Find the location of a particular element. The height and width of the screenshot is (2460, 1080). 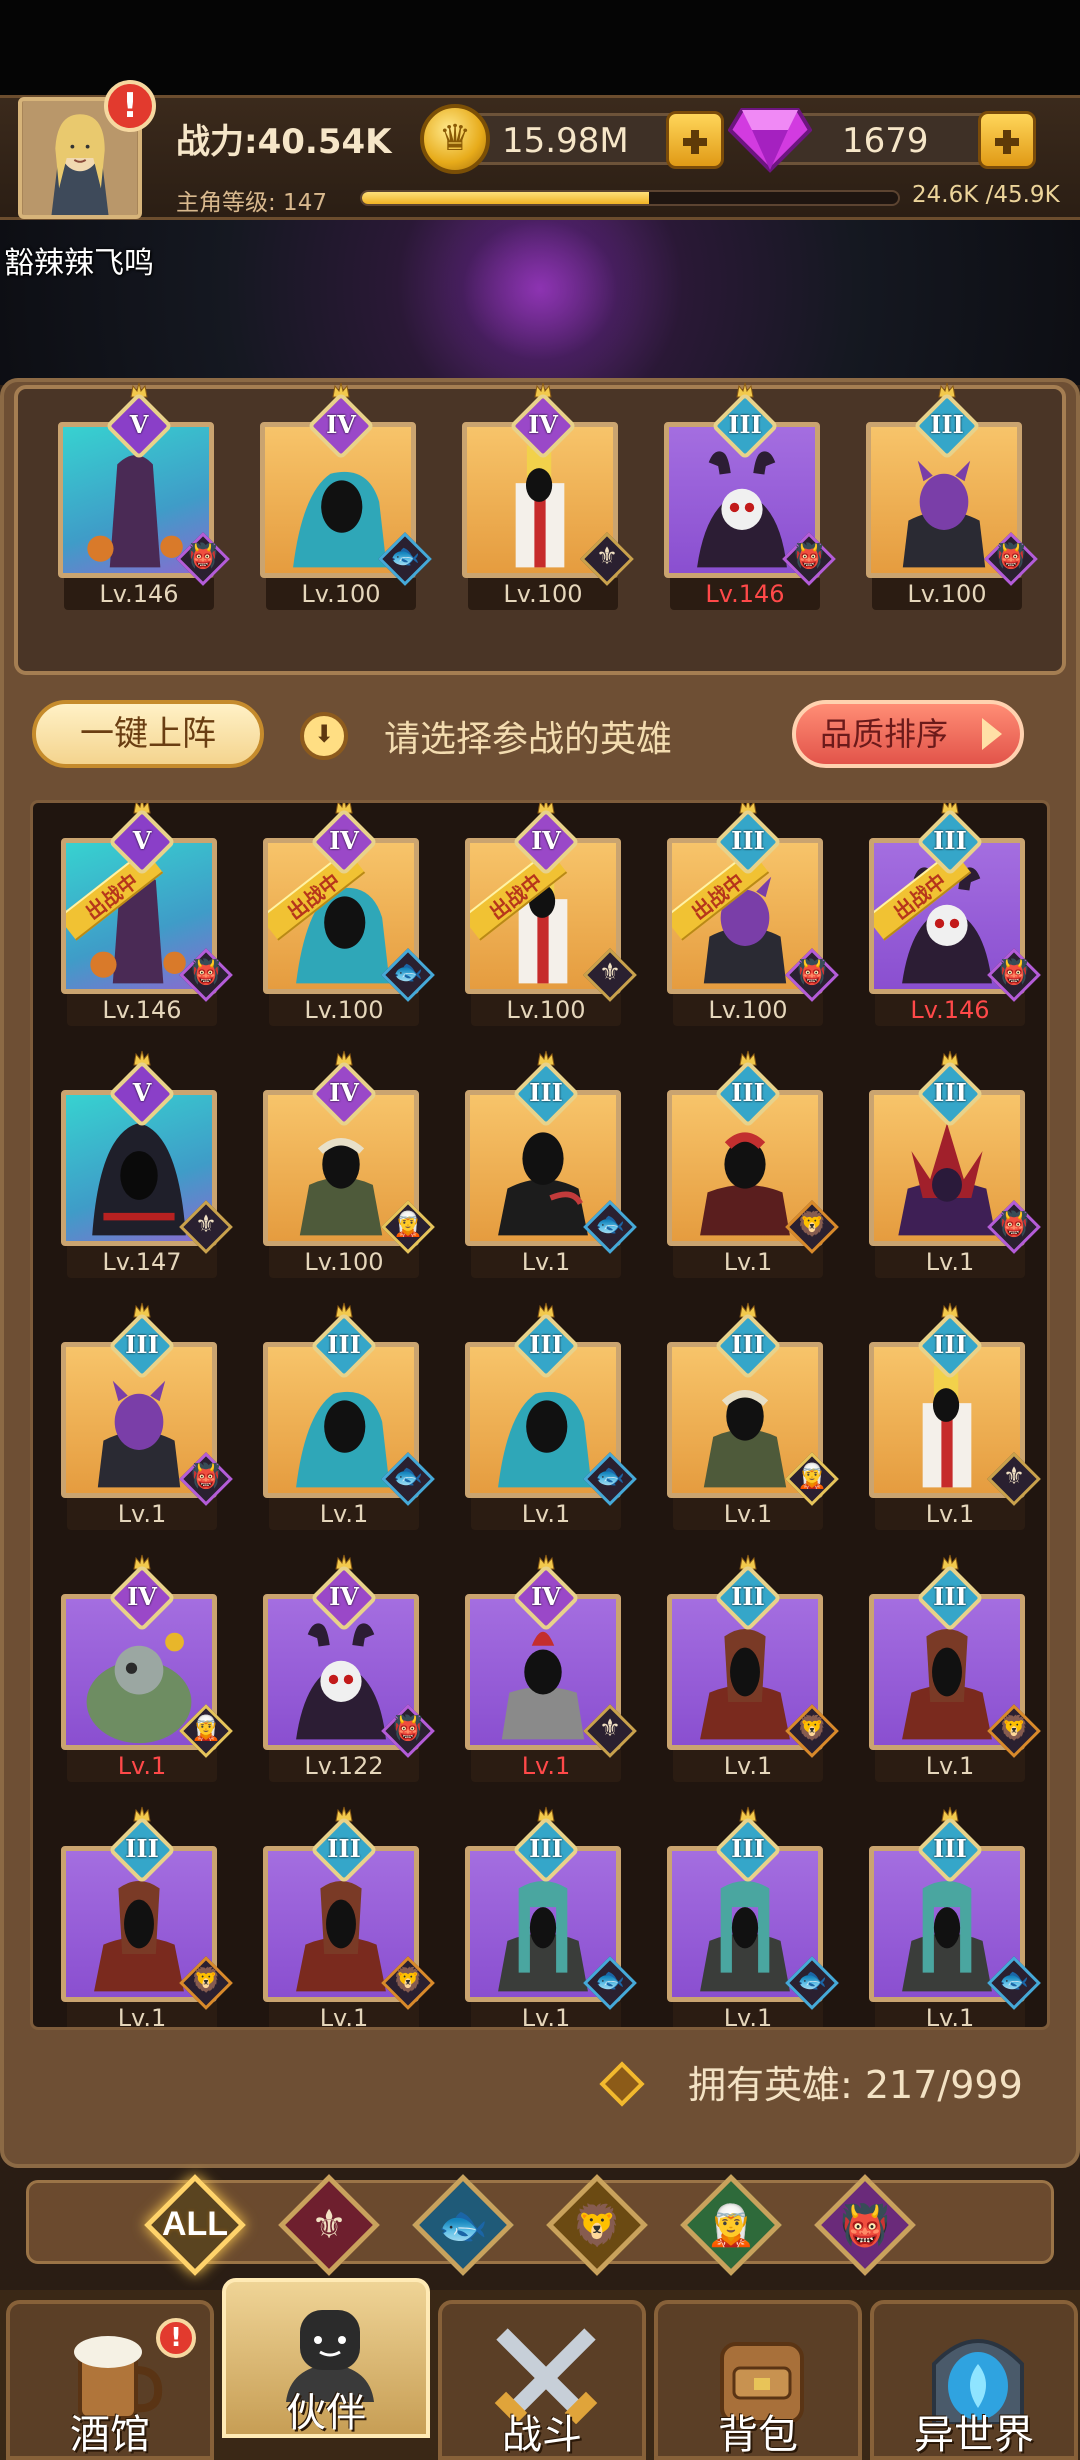

nav-tab-partner: 伙伴 is located at coordinates (326, 2358).